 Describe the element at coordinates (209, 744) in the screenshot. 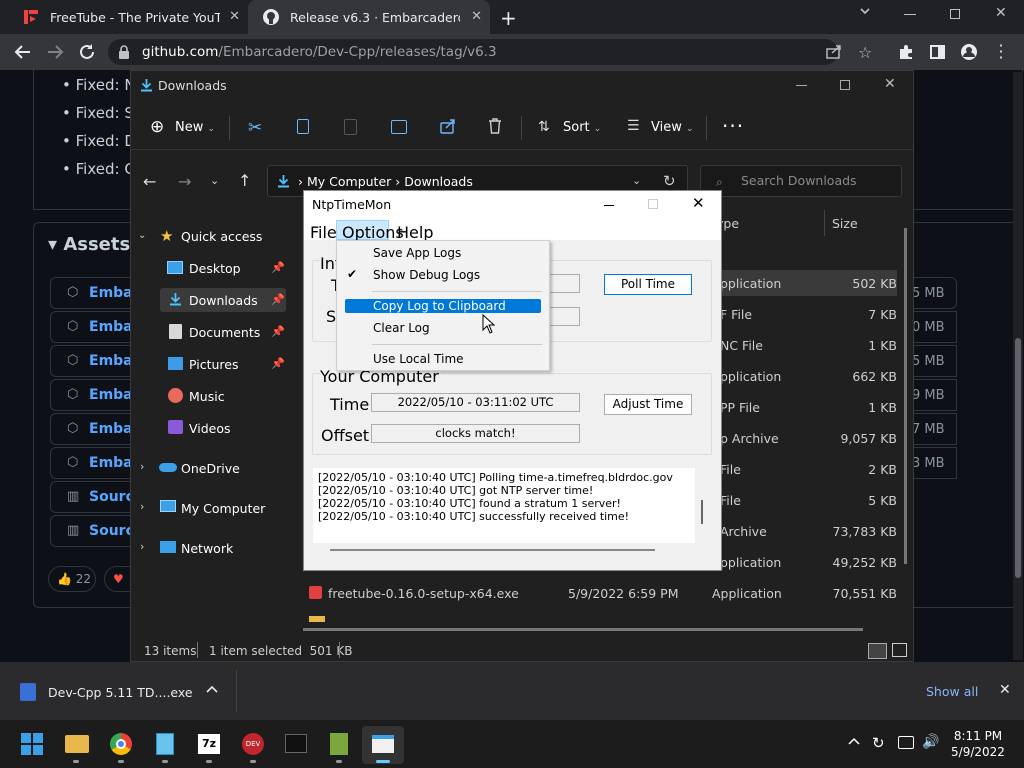

I see `7zip-icon: 7z` at that location.